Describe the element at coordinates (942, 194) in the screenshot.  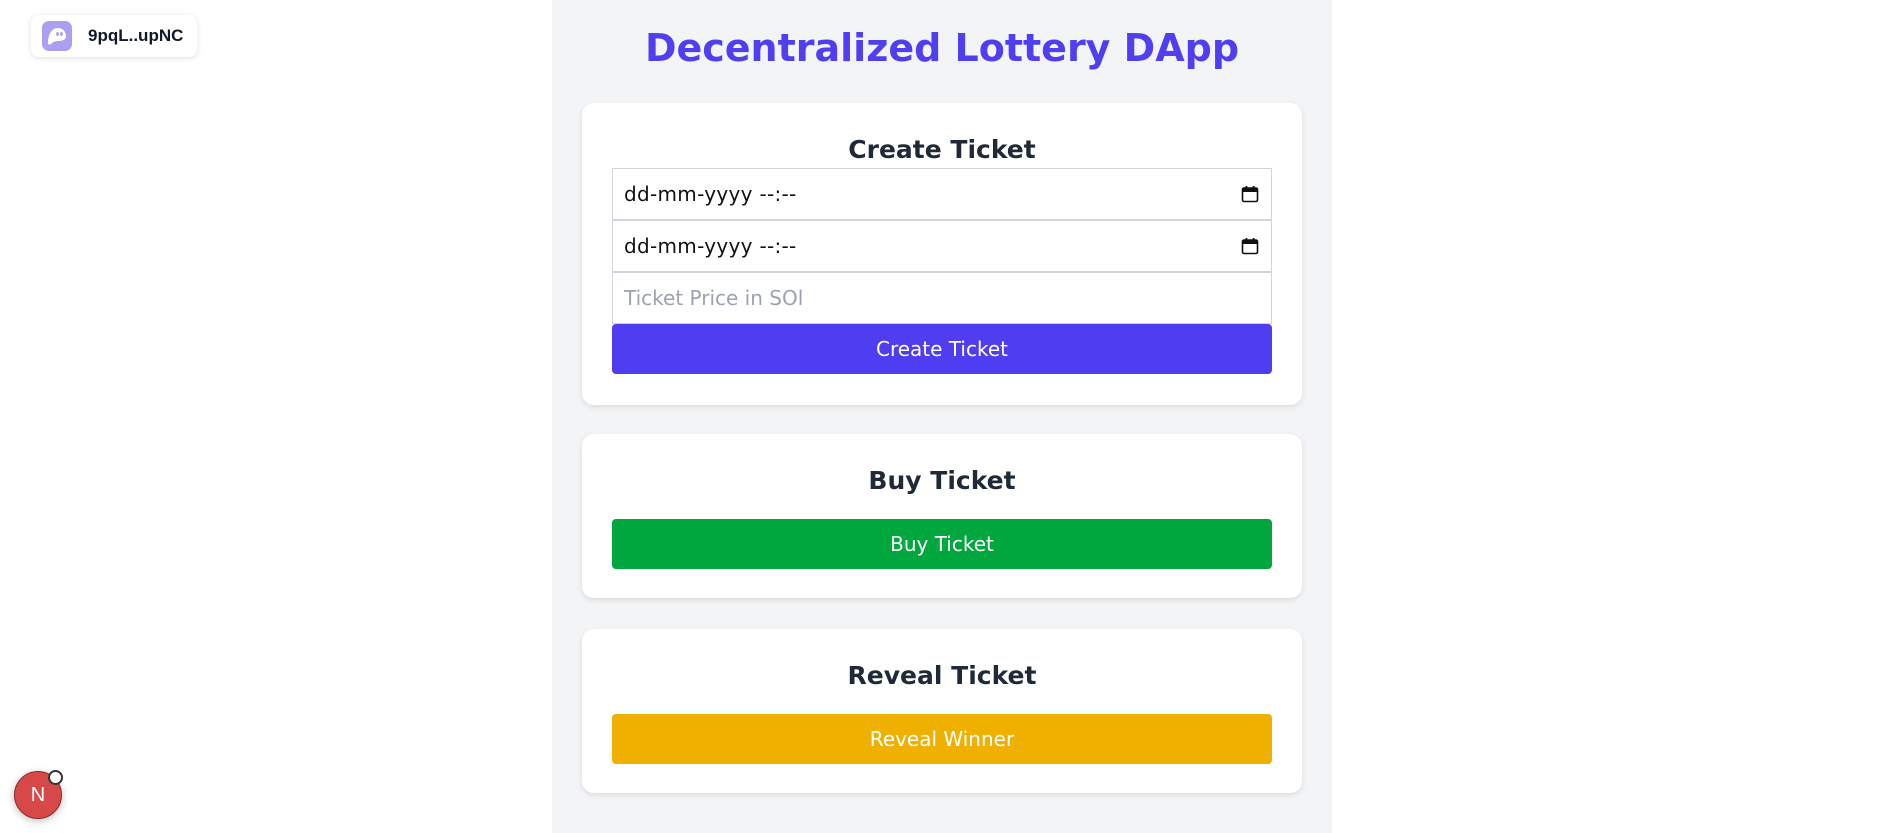
I see `start-time-input: dd-mm-yyyy --:--` at that location.